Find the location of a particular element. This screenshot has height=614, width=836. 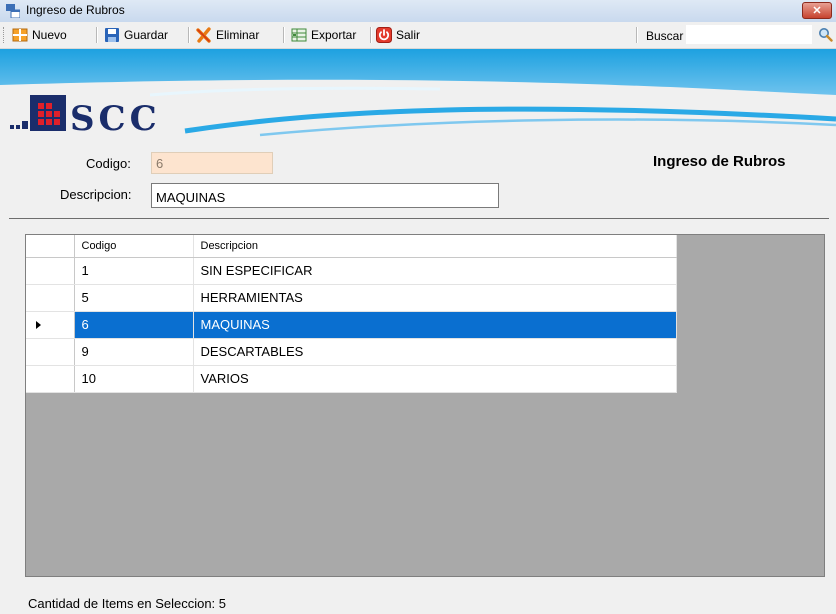

salir-button: Salir is located at coordinates (398, 35).